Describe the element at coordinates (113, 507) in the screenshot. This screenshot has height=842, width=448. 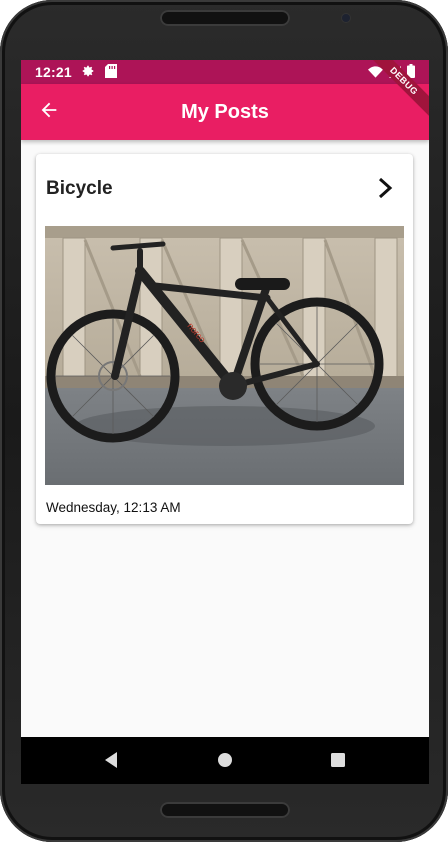
I see `post-date: Wednesday, 12:13 AM` at that location.